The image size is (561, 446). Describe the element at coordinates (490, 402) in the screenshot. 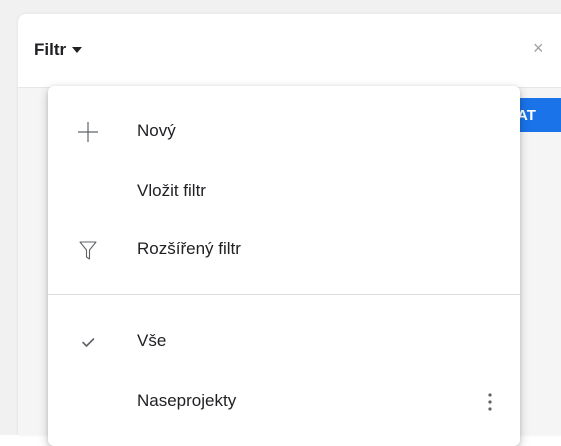

I see `more-vert-icon` at that location.